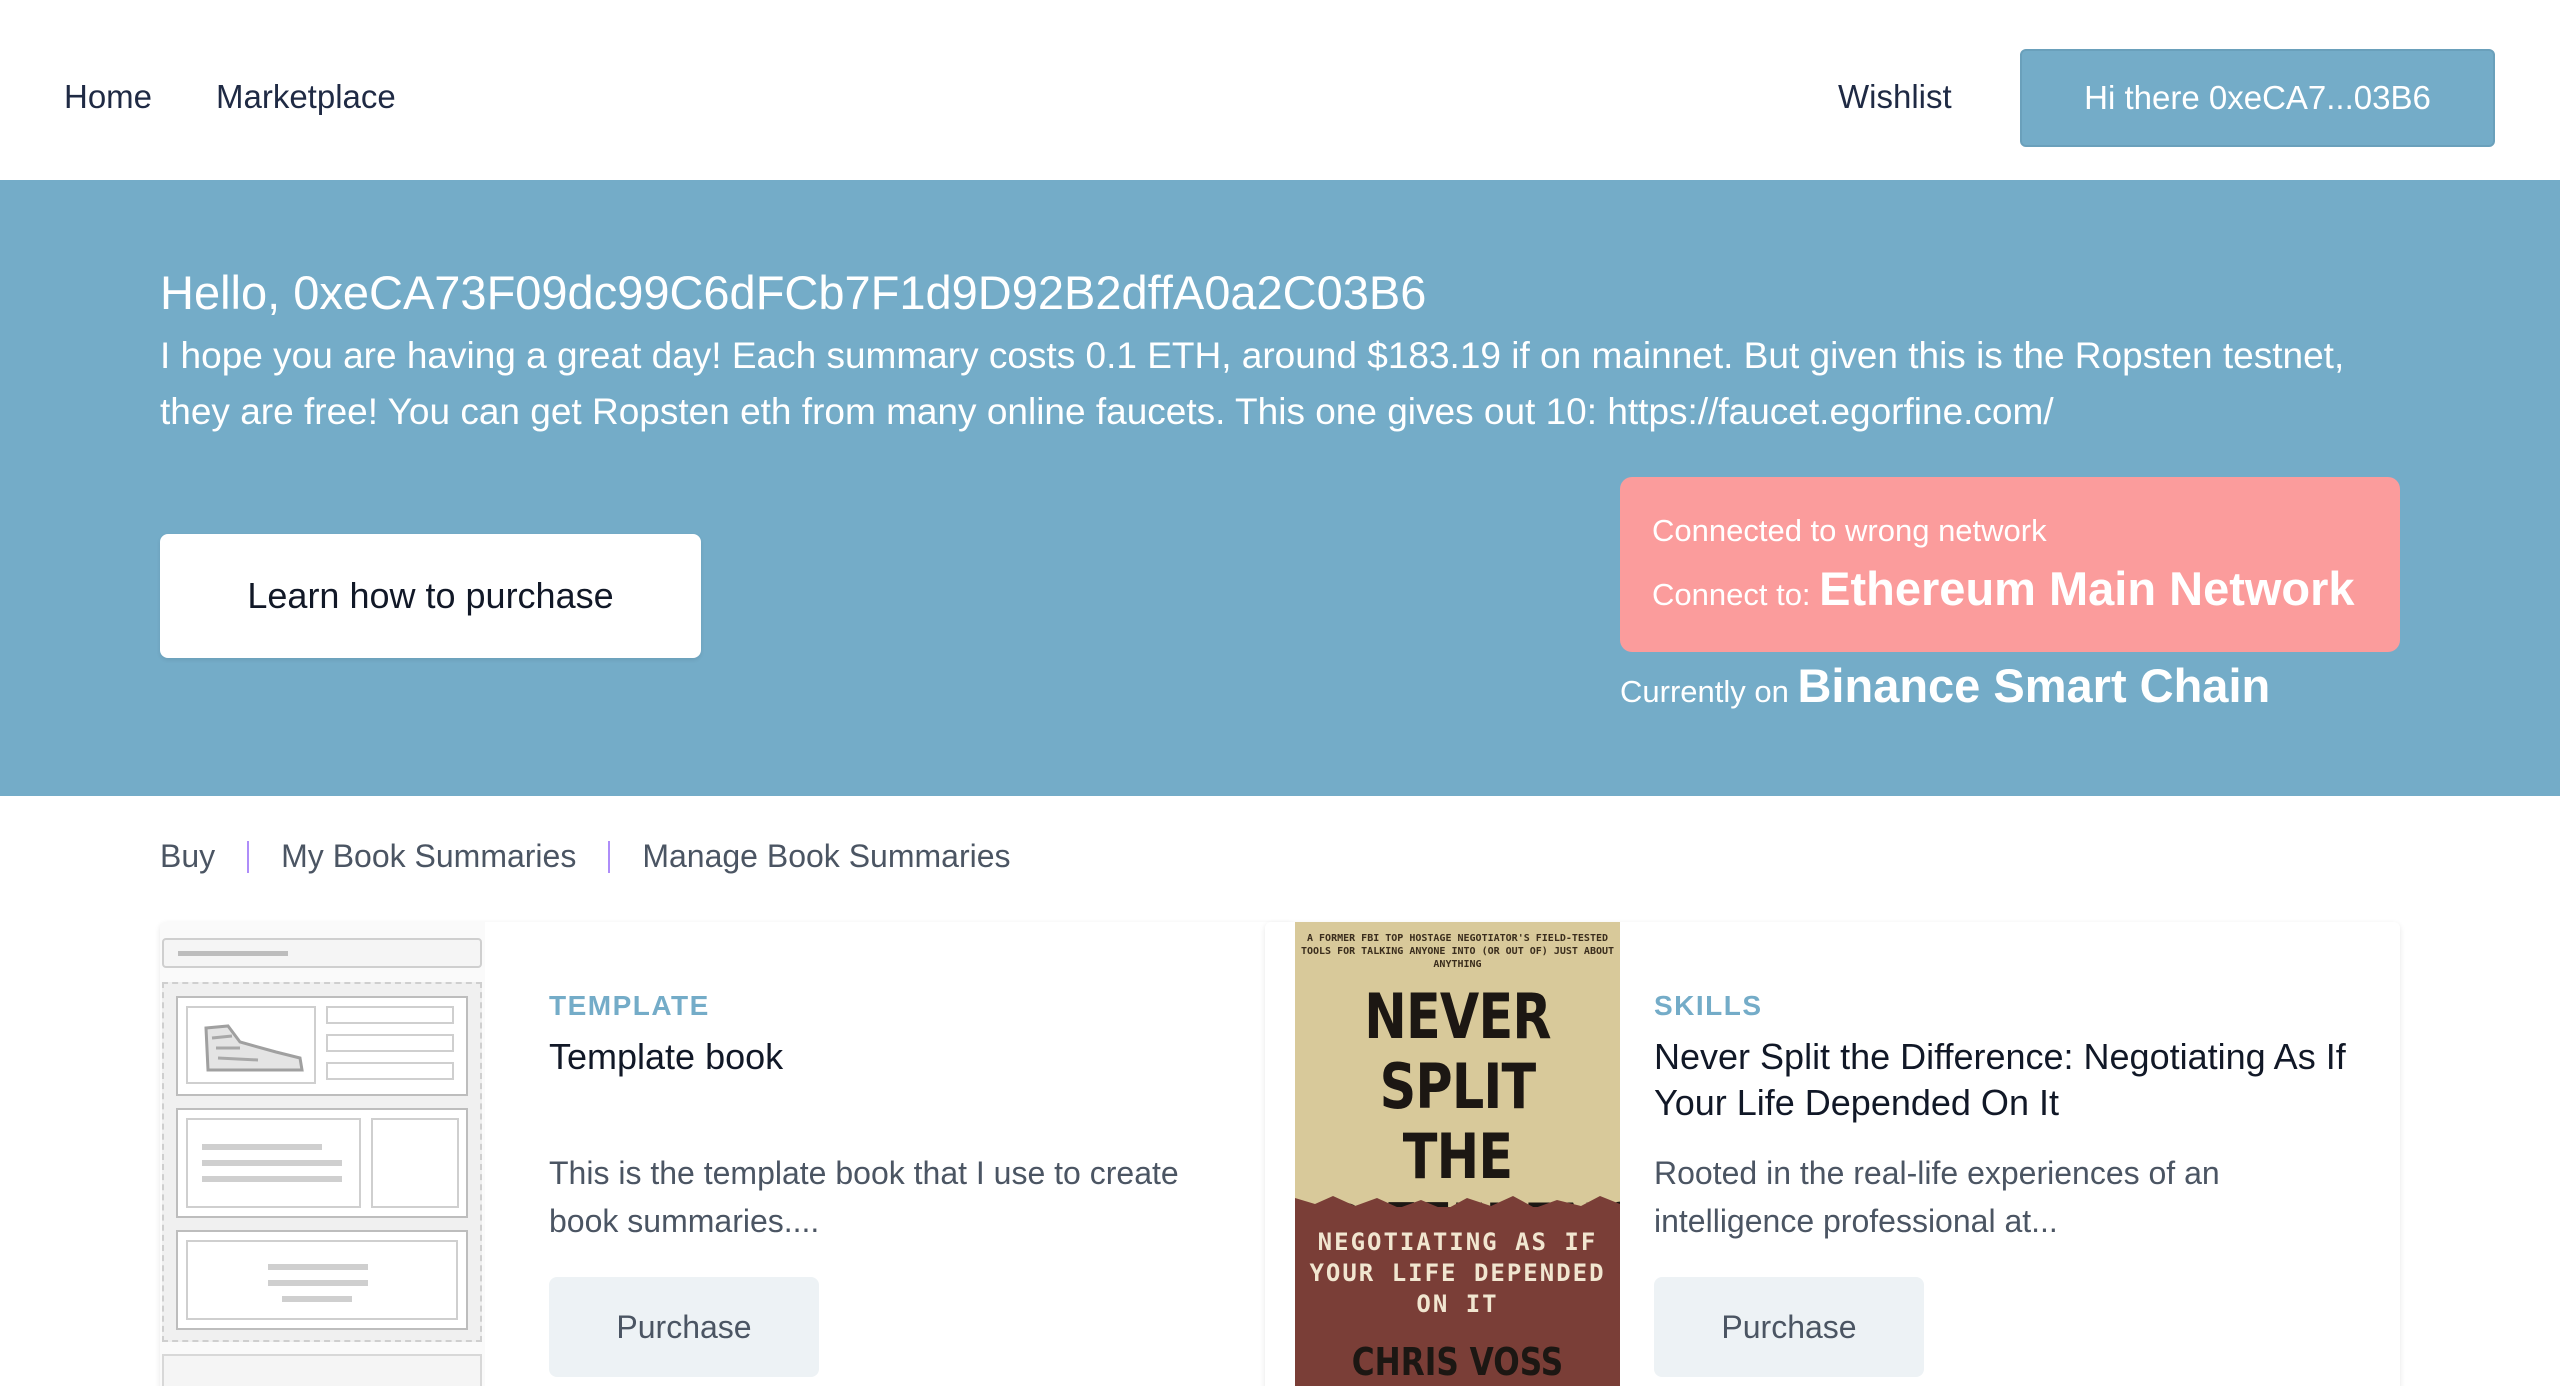  I want to click on target-network-name: Ethereum Main Network, so click(2087, 588).